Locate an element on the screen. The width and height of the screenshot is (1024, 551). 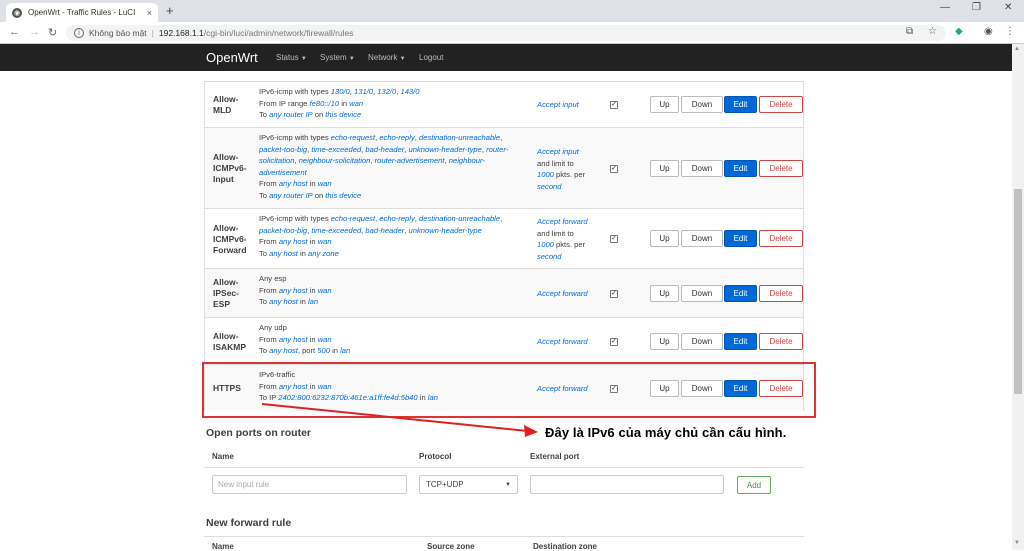
chevron-down-icon: ▼ is located at coordinates (508, 484).